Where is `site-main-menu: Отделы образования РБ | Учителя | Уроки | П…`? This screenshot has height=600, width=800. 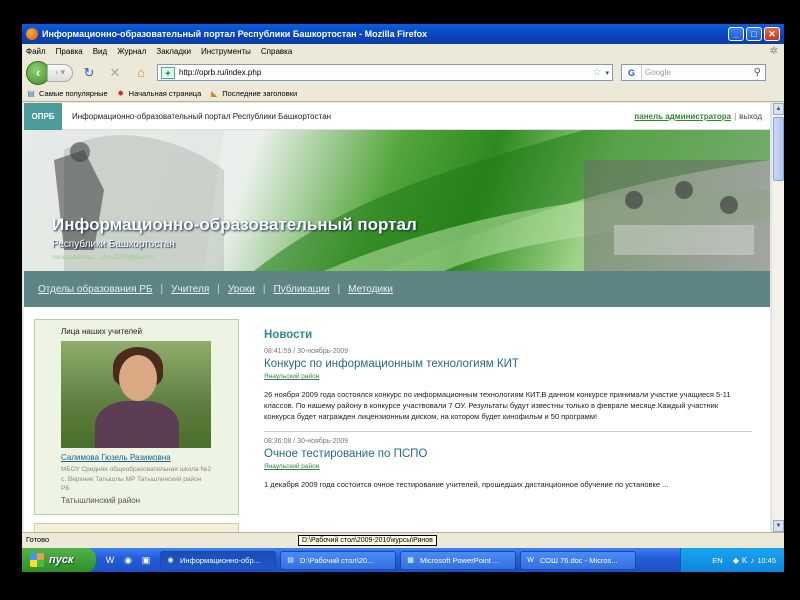 site-main-menu: Отделы образования РБ | Учителя | Уроки | П… is located at coordinates (397, 289).